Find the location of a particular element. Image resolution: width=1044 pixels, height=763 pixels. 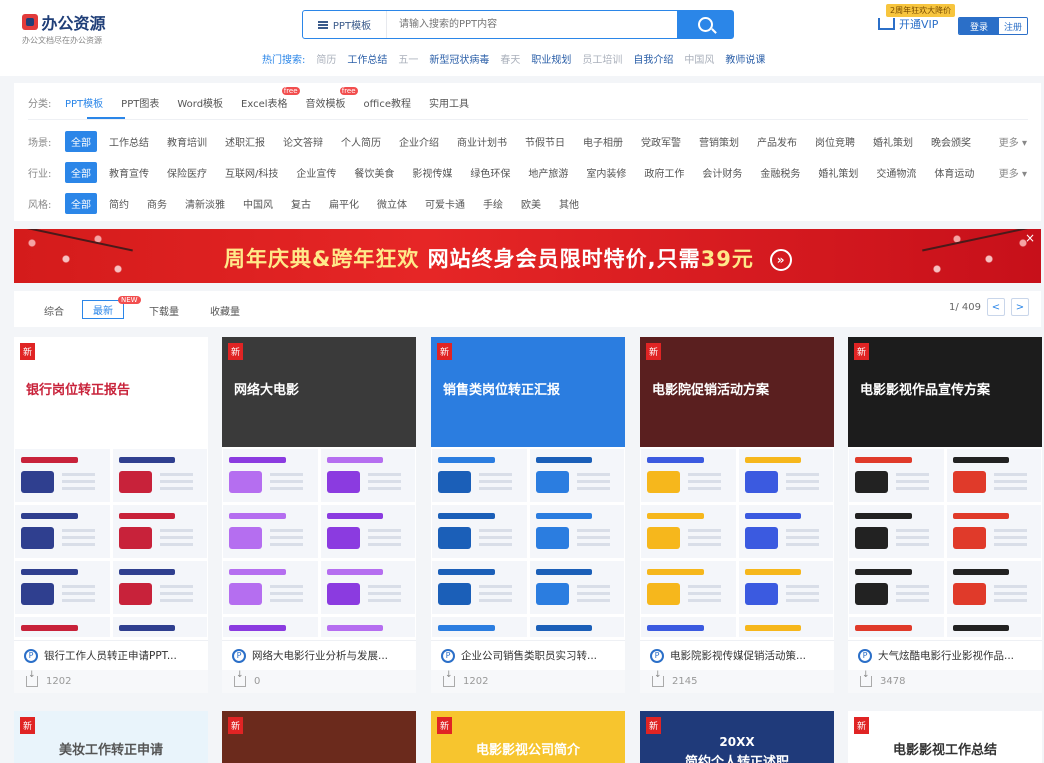

hot-link: 教师说课 is located at coordinates (745, 58).